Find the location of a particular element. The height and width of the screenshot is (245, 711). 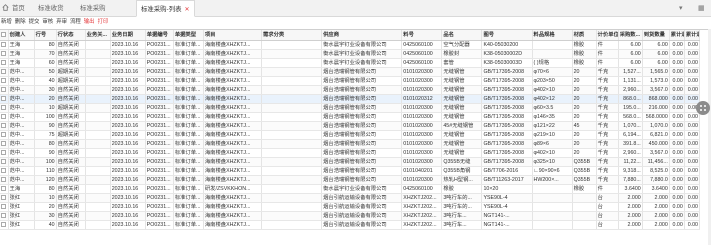

column-header: 行号 is located at coordinates (45, 35).